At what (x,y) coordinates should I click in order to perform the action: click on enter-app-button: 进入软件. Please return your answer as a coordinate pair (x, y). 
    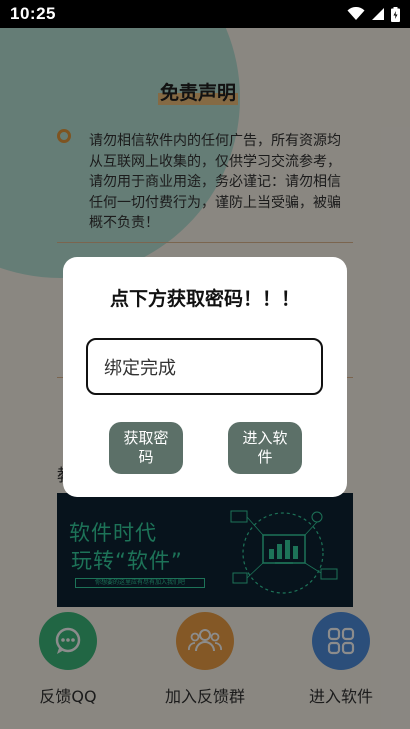
    Looking at the image, I should click on (265, 448).